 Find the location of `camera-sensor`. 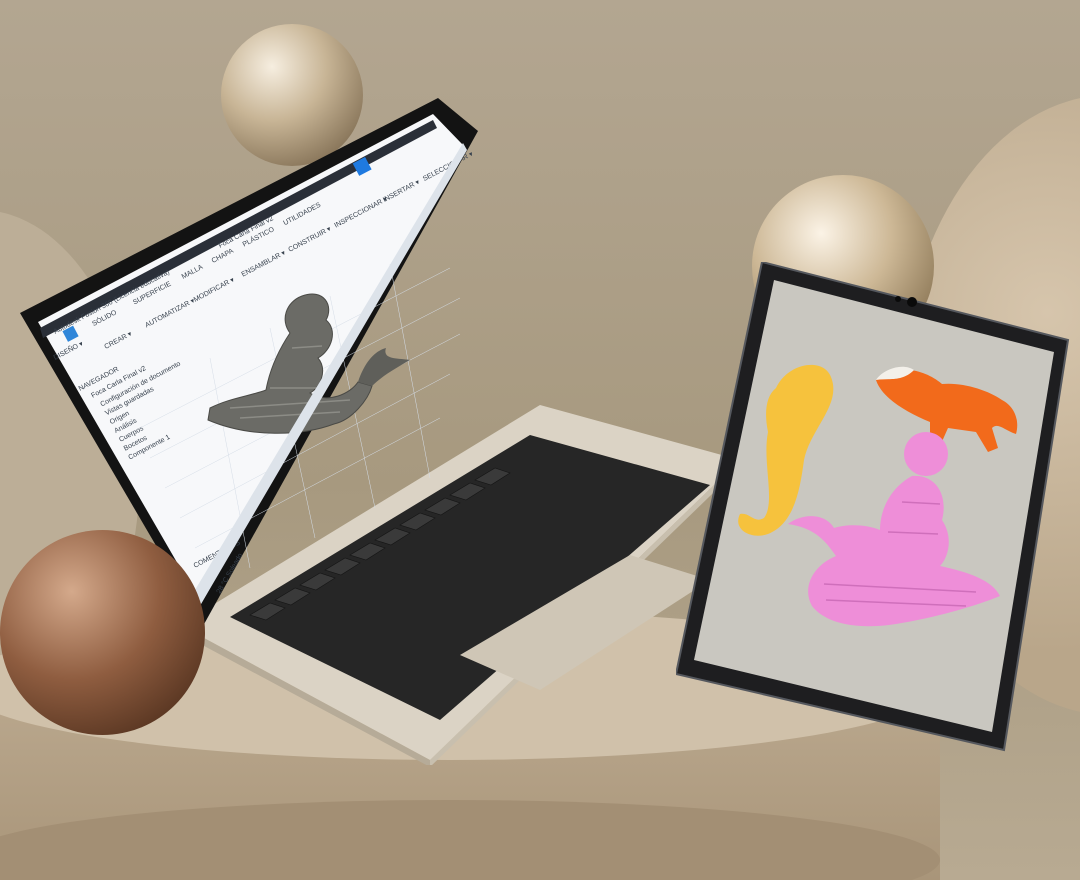

camera-sensor is located at coordinates (898, 299).